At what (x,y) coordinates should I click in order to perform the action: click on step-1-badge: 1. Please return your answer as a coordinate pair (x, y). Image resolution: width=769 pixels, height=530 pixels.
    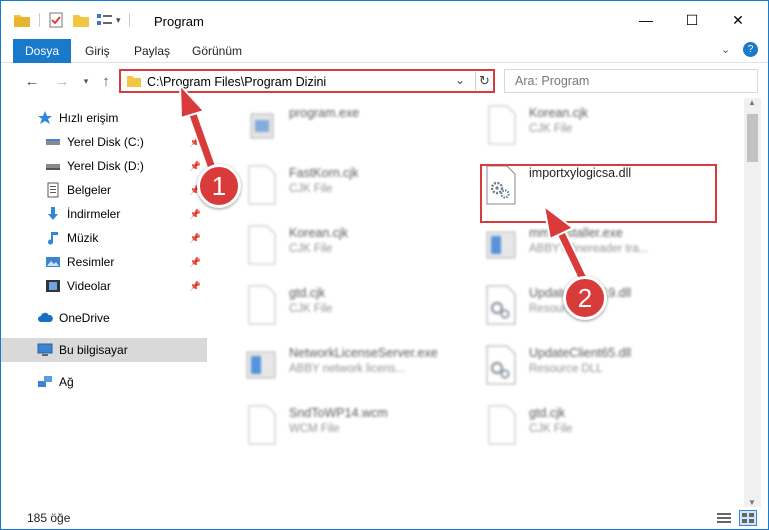
    Looking at the image, I should click on (219, 186).